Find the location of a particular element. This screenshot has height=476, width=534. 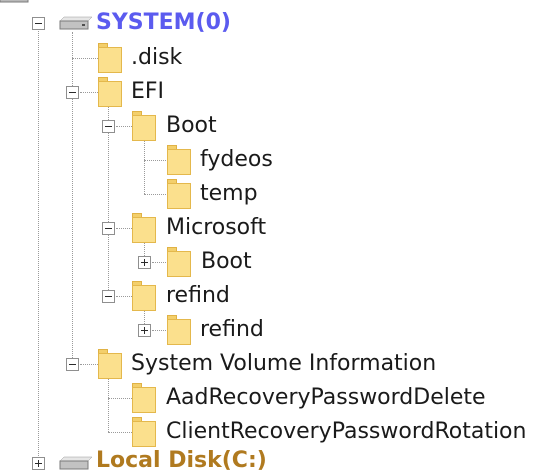

expand-toggle-microsoft-boot is located at coordinates (144, 262).